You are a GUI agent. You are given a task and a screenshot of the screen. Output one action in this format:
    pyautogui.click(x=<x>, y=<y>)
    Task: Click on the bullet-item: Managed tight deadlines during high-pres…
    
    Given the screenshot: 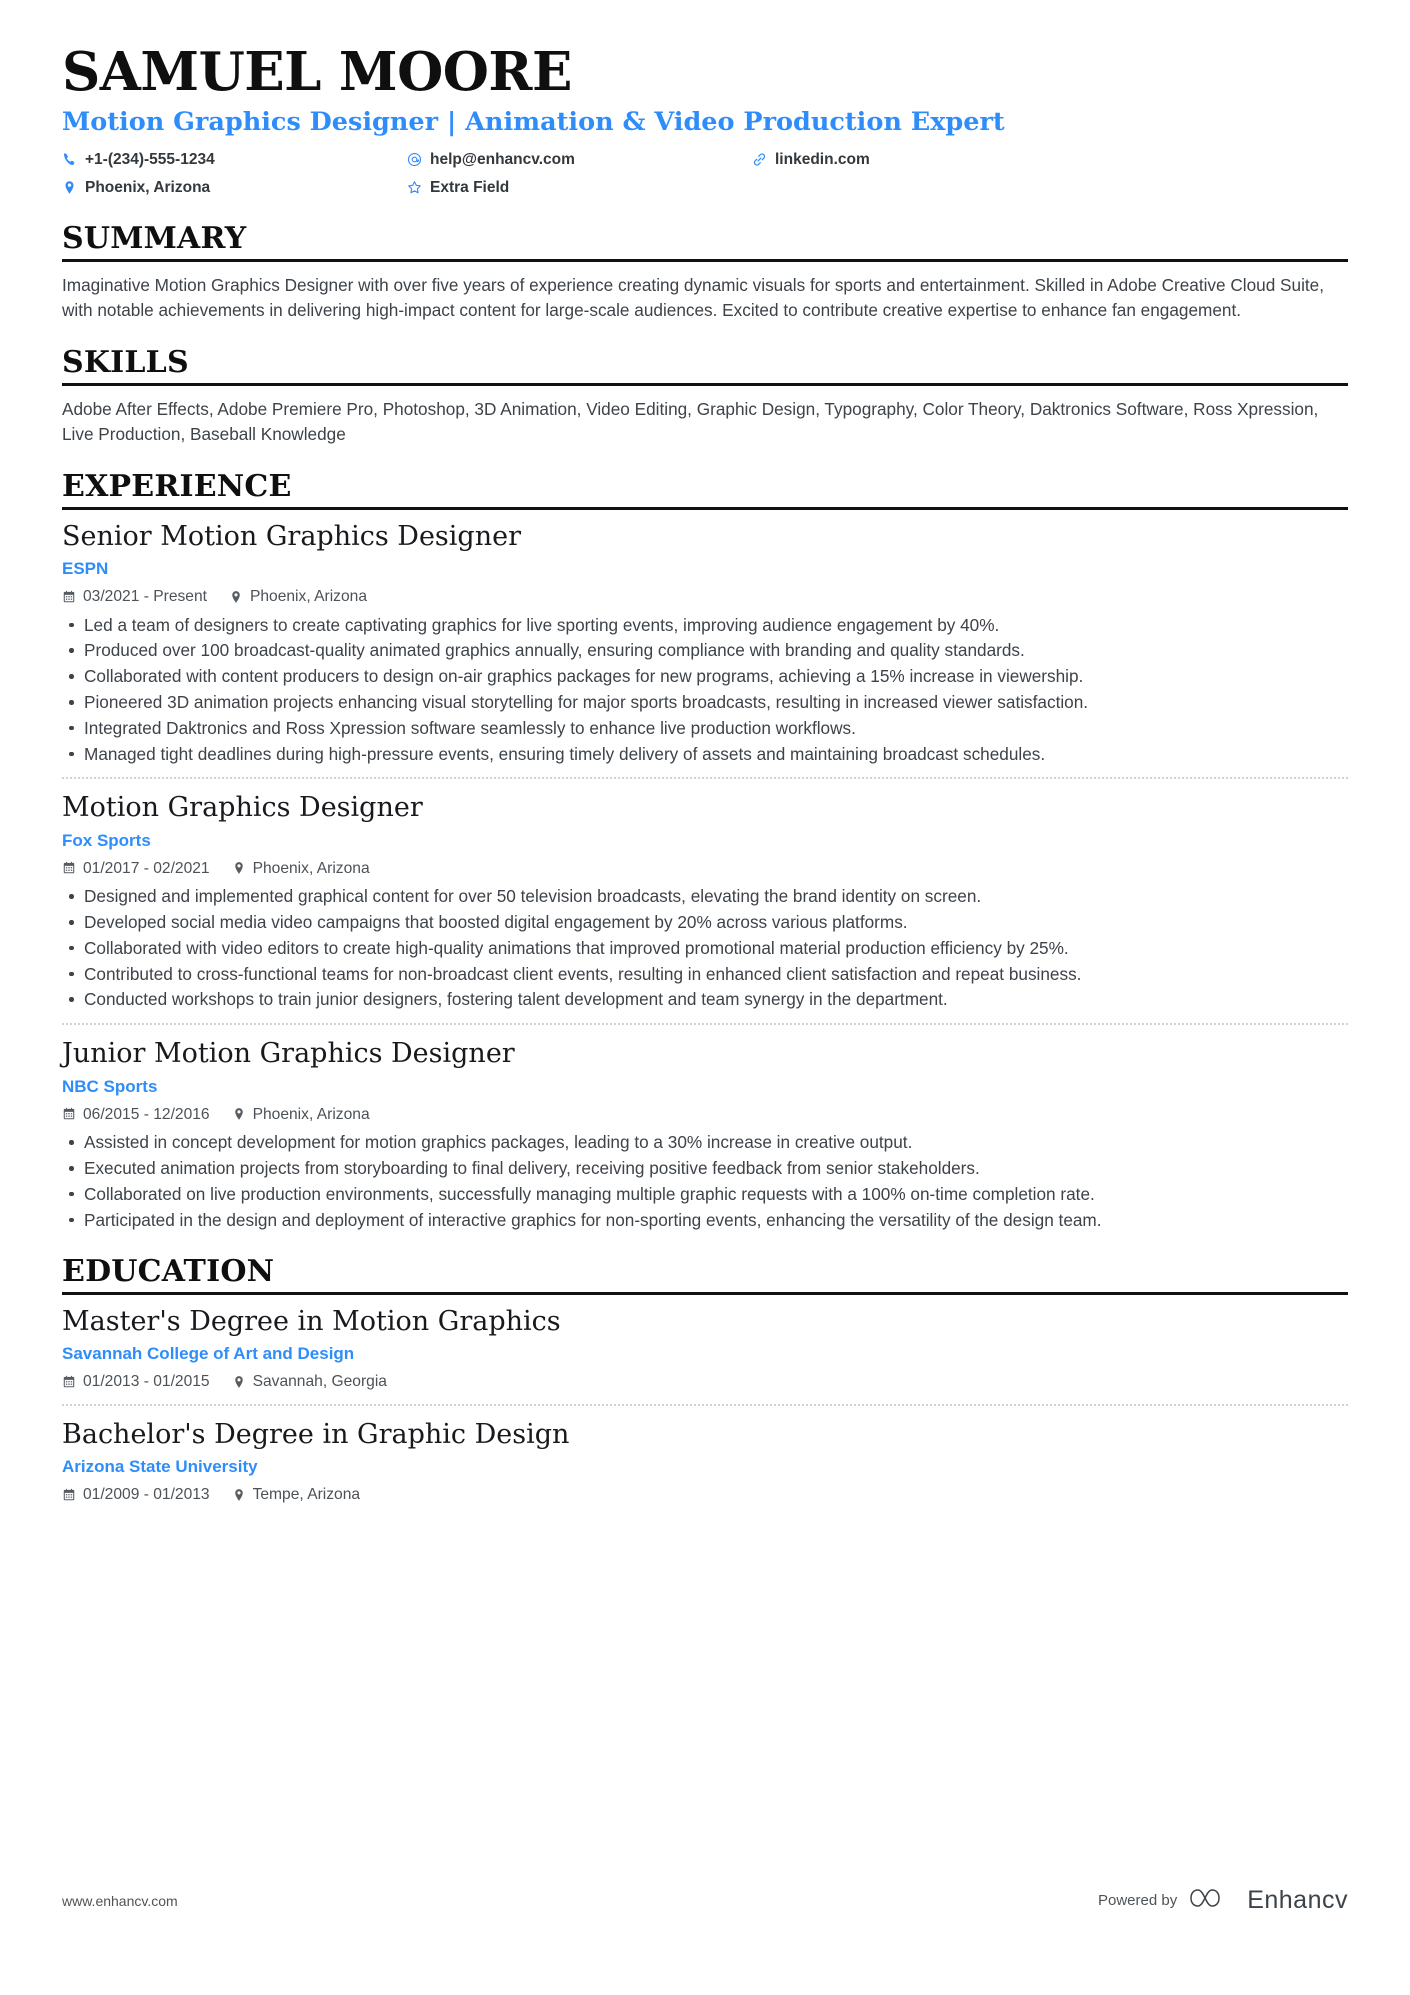 What is the action you would take?
    pyautogui.click(x=705, y=754)
    